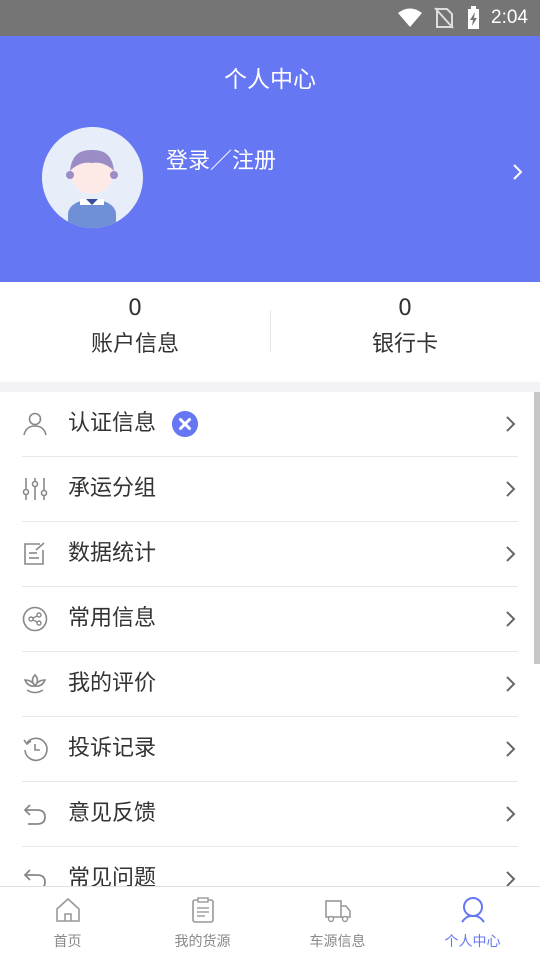 Image resolution: width=540 pixels, height=960 pixels. What do you see at coordinates (35, 424) in the screenshot?
I see `user-icon` at bounding box center [35, 424].